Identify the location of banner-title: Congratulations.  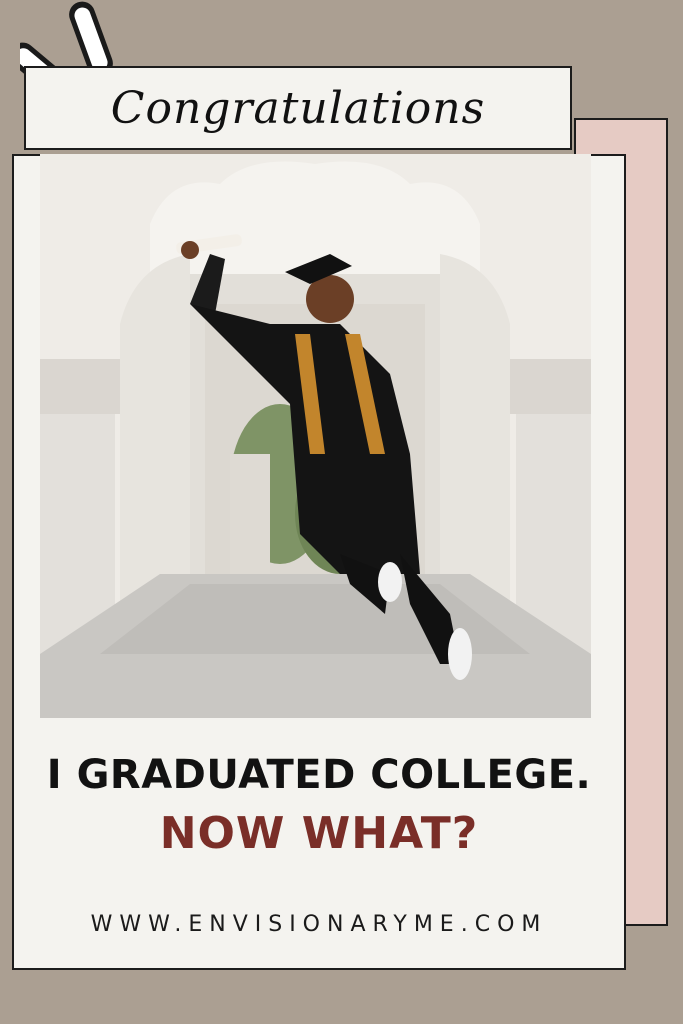
(298, 108).